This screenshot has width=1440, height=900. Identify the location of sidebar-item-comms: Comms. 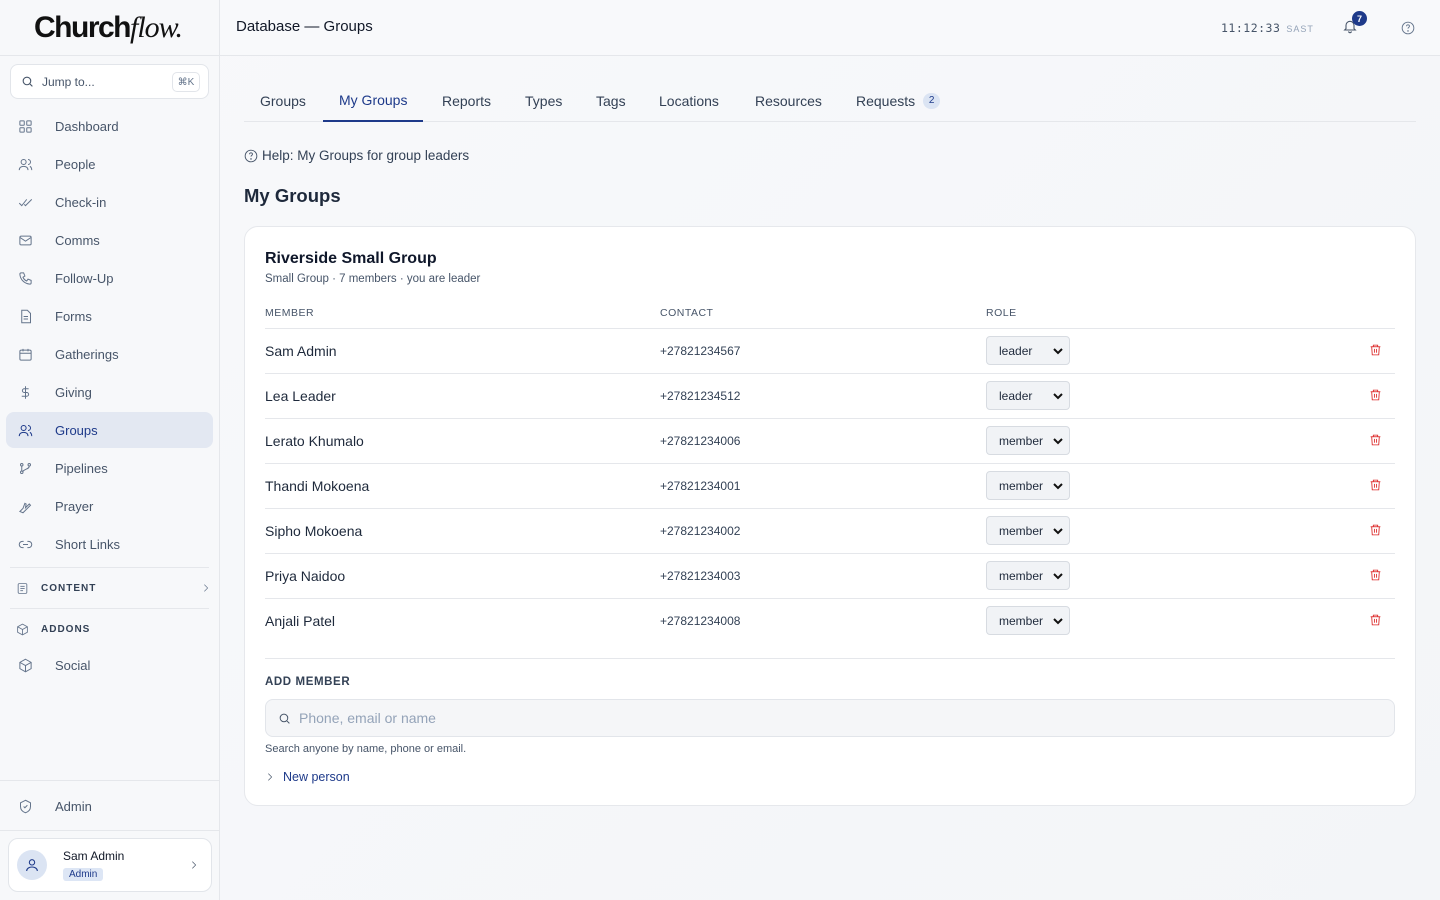
(109, 240).